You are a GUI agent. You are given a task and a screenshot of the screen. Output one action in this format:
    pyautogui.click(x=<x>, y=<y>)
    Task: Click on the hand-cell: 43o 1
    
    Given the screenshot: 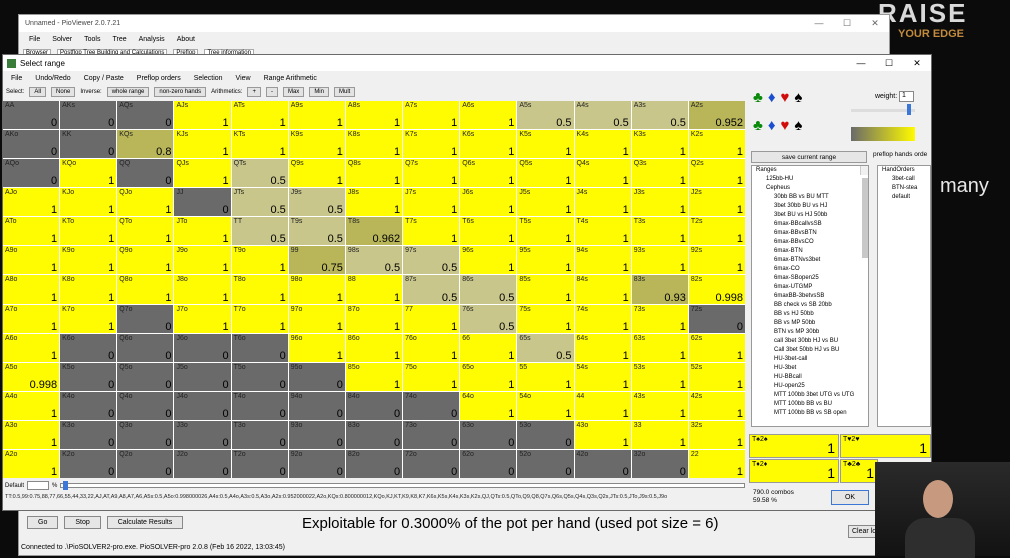 What is the action you would take?
    pyautogui.click(x=602, y=434)
    